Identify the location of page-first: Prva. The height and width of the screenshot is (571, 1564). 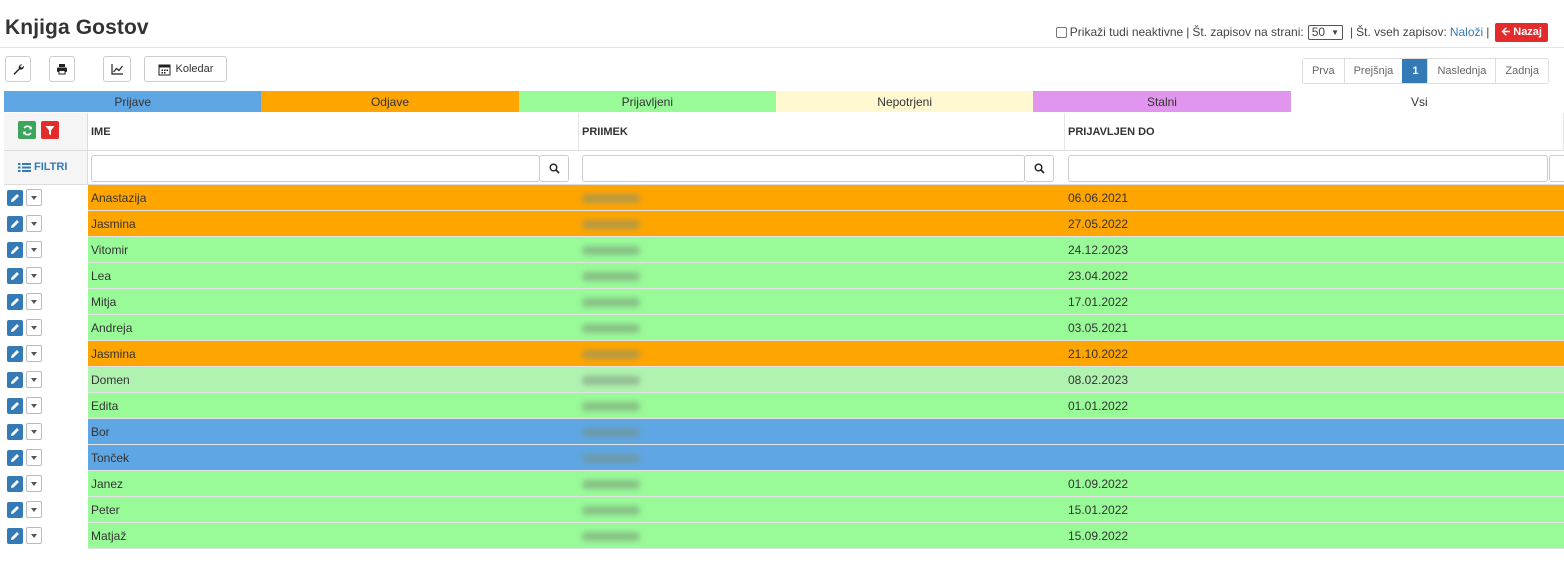
(1323, 71).